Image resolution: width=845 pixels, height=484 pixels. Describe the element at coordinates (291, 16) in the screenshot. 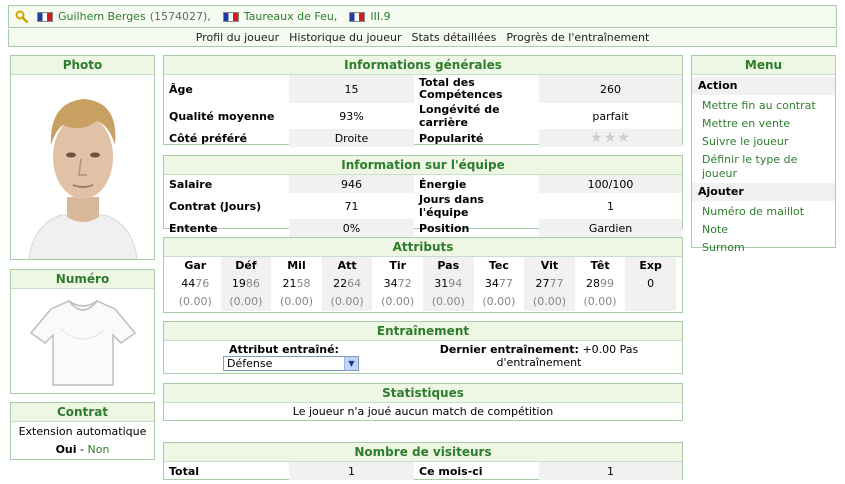

I see `team-name-link: Taureaux de Feu,` at that location.